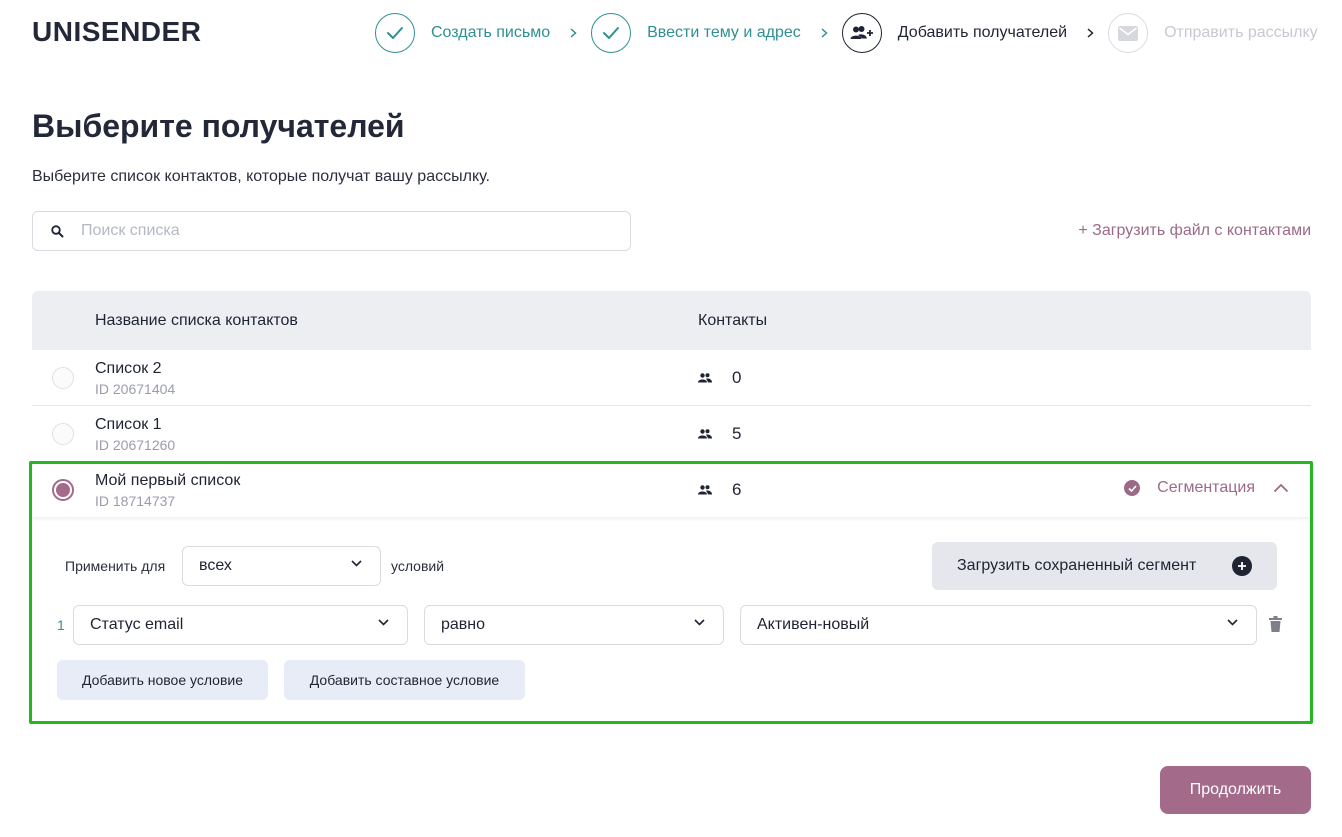 This screenshot has height=837, width=1342. I want to click on list-name-cell: Список 1 ID 20671260, so click(135, 434).